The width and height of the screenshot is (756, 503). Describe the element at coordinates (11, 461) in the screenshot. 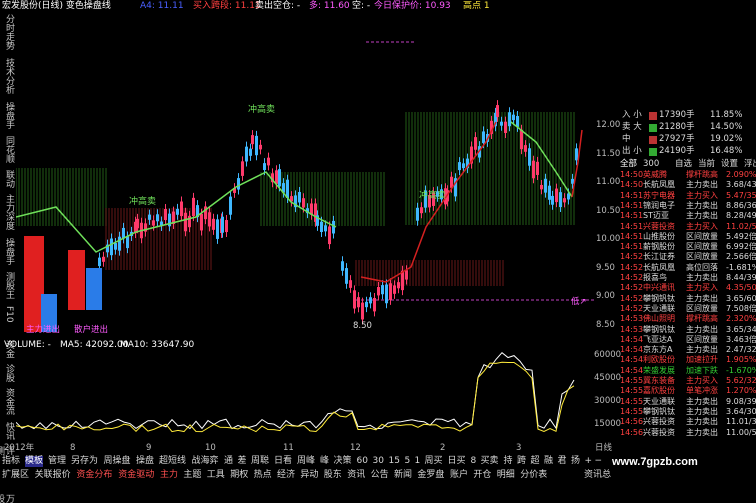

I see `toolbar-btn-0: 指标` at that location.